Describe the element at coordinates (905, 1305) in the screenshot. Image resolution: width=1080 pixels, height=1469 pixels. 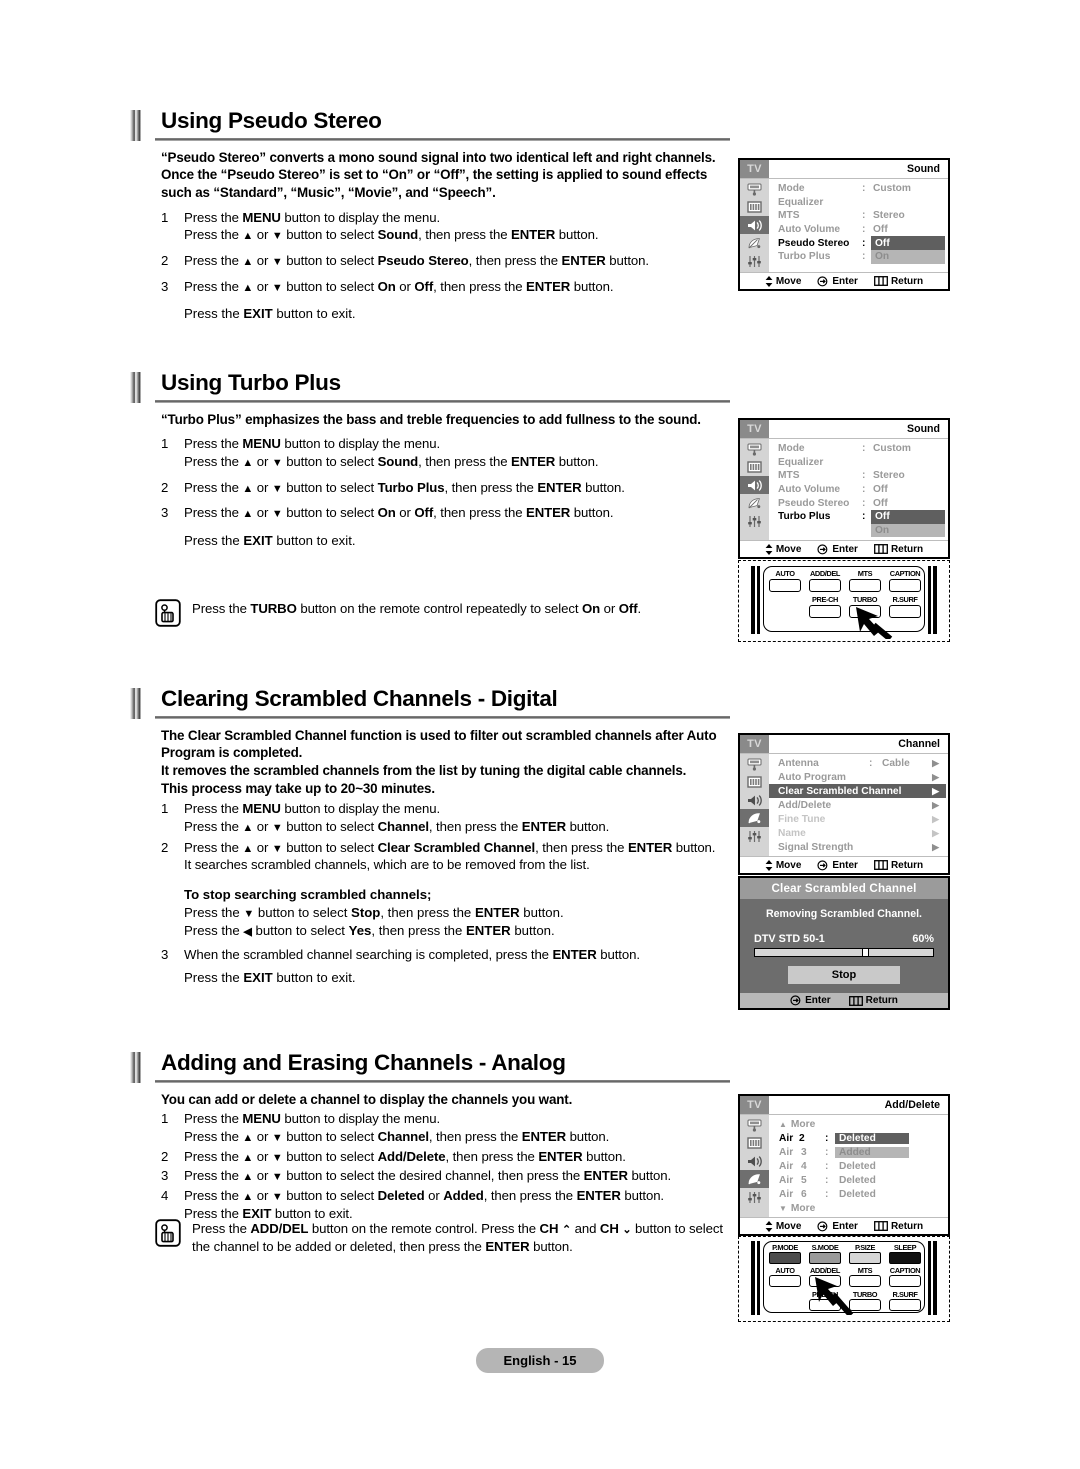
I see `remote-key-r-surf` at that location.